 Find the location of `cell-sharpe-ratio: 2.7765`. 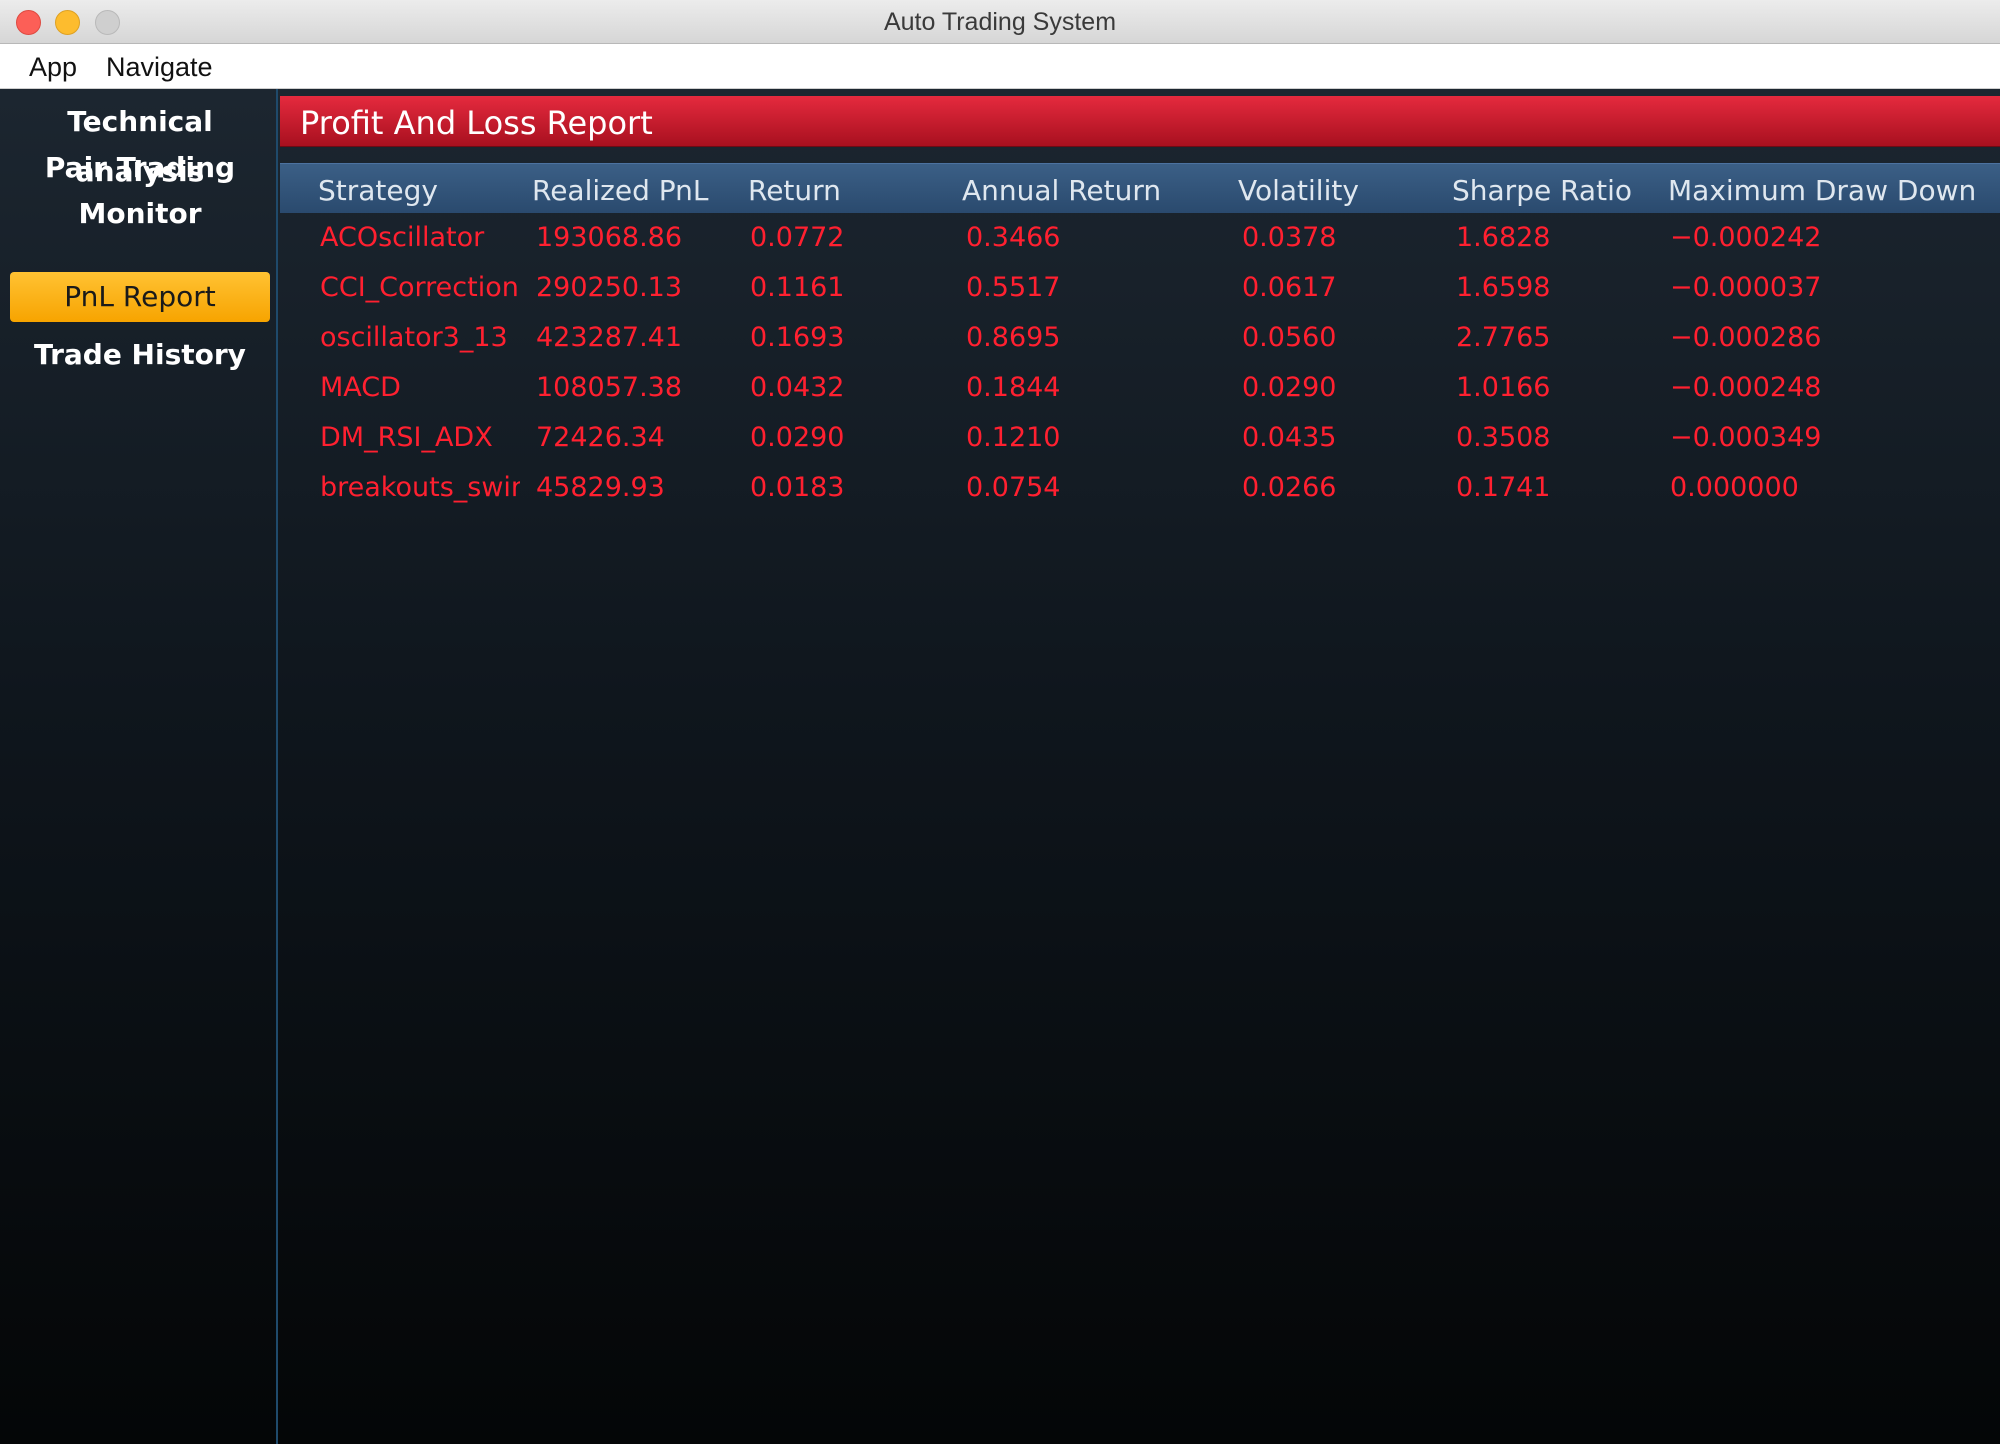

cell-sharpe-ratio: 2.7765 is located at coordinates (1503, 337).